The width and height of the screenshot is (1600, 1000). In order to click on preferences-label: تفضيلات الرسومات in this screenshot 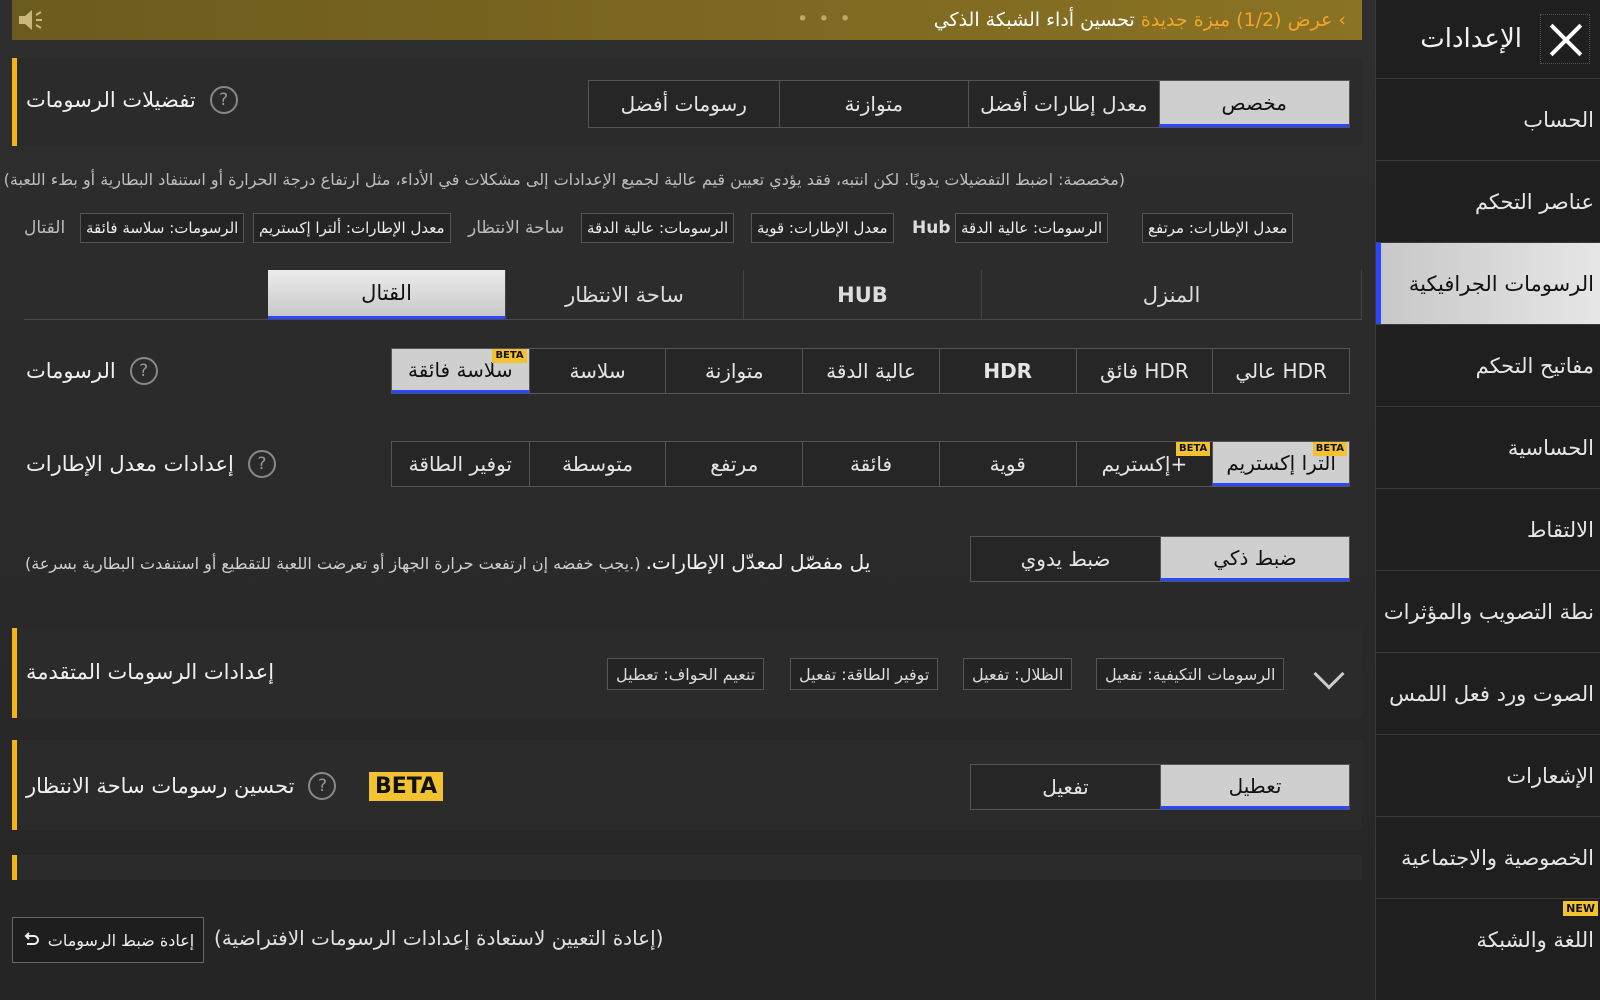, I will do `click(111, 100)`.